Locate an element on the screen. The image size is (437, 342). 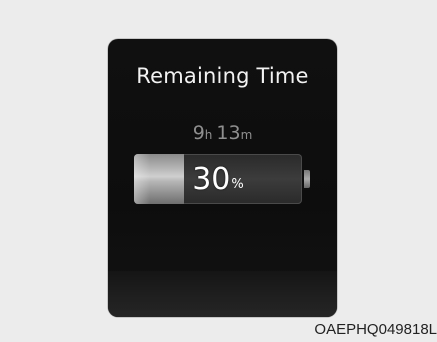
minutes-value: 13 is located at coordinates (228, 133).